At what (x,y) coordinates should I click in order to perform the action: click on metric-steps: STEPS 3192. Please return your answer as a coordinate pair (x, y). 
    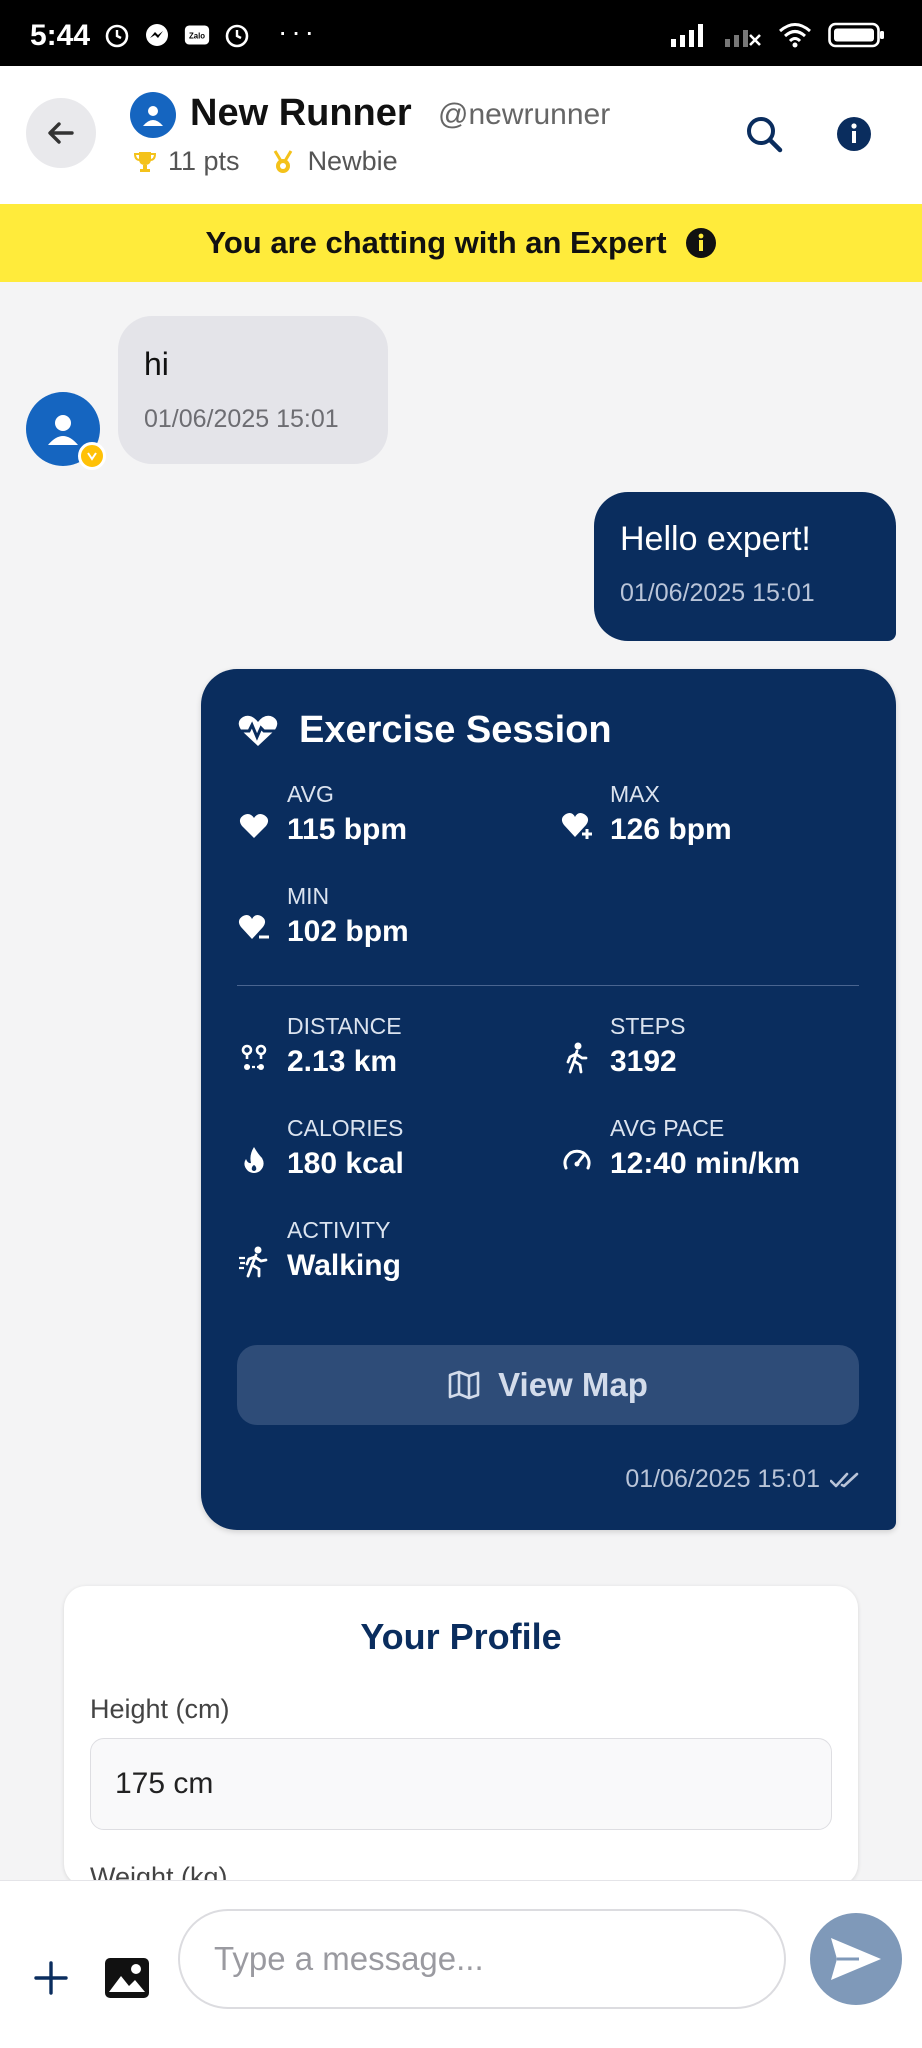
    Looking at the image, I should click on (710, 1053).